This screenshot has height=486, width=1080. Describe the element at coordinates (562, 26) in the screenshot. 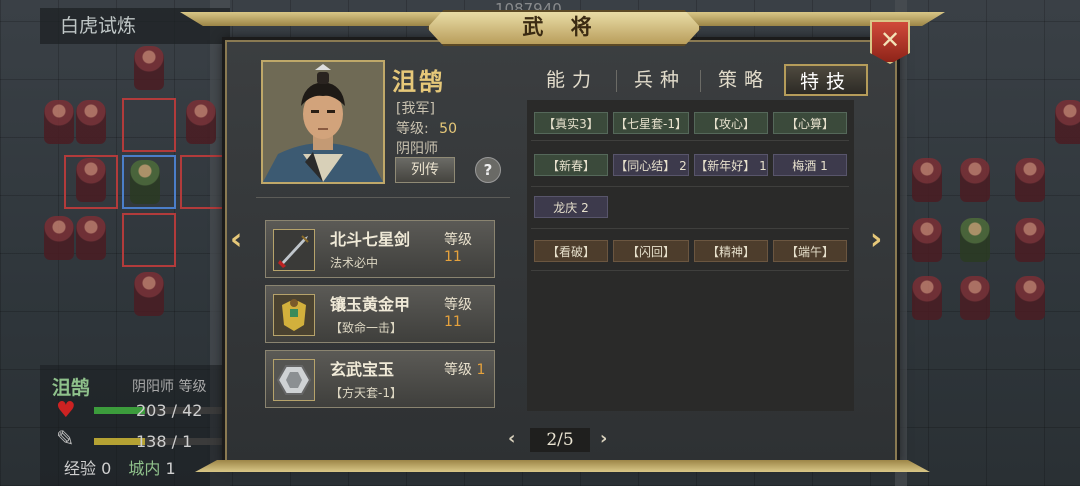

I see `dialog-title: 武 将` at that location.